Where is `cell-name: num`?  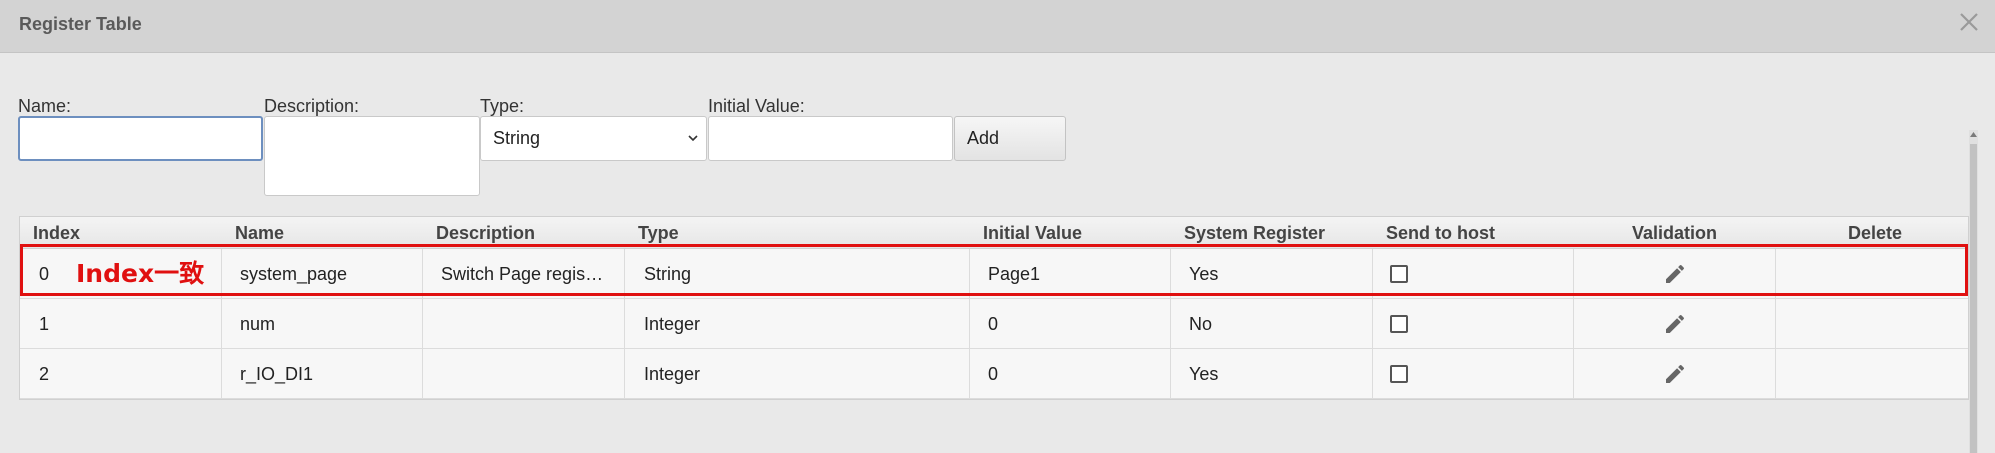 cell-name: num is located at coordinates (258, 324).